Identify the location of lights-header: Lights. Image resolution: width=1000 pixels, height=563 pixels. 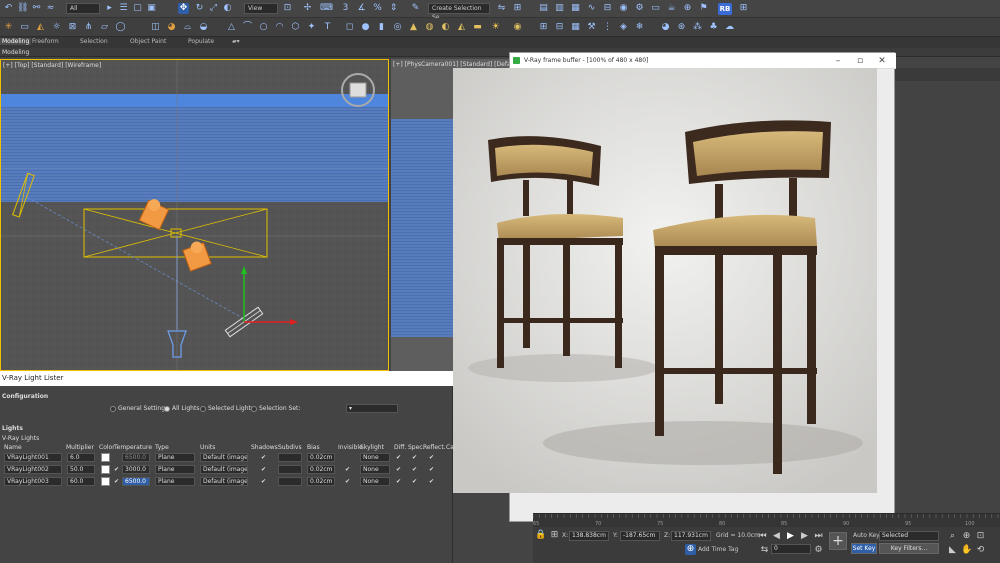
(12, 428).